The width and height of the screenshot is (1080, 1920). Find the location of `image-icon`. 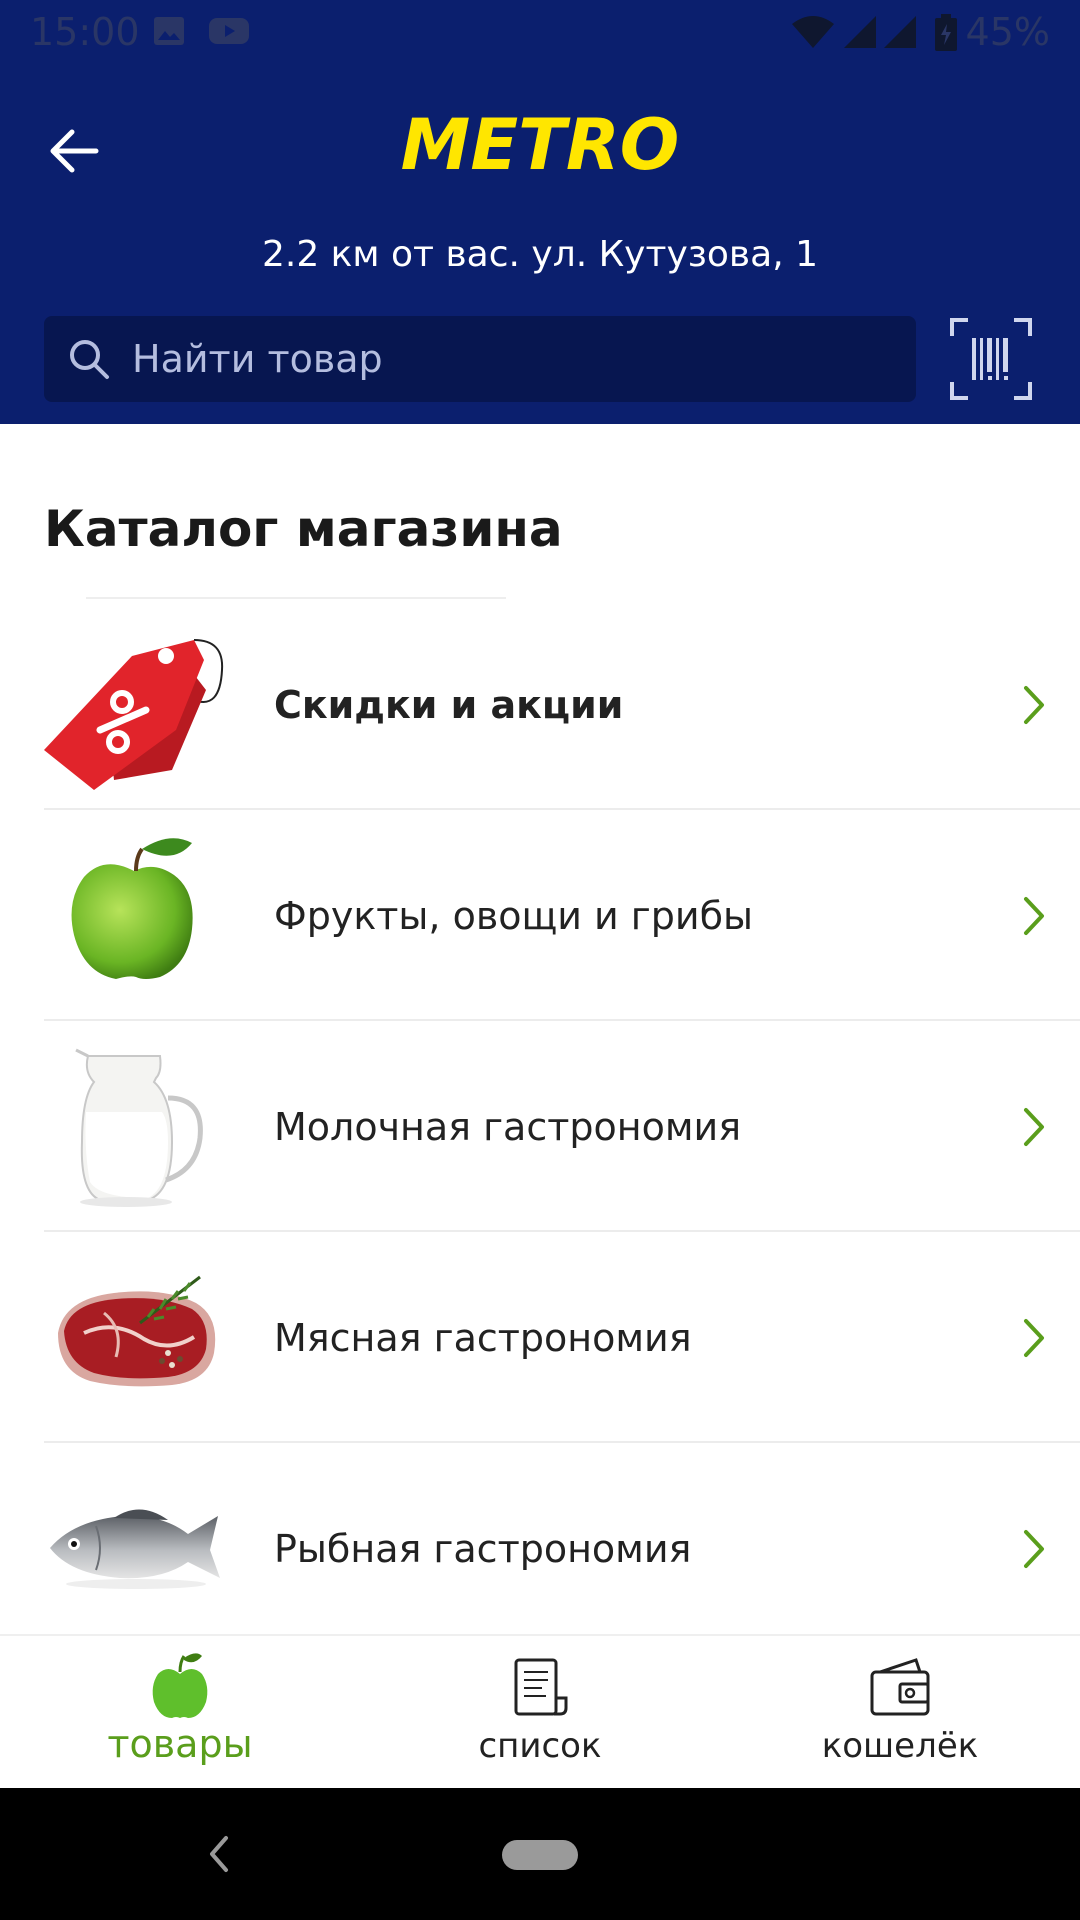

image-icon is located at coordinates (169, 33).